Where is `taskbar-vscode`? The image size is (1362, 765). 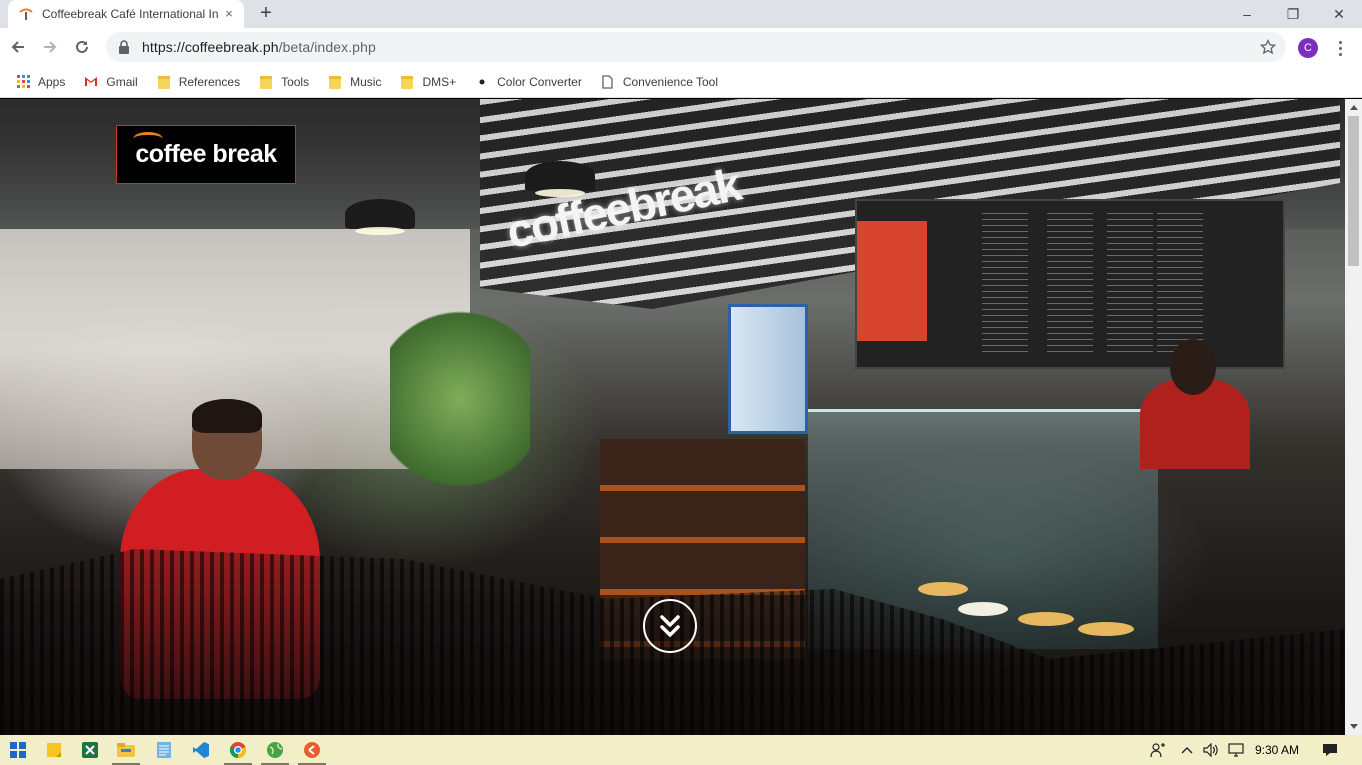
taskbar-vscode is located at coordinates (201, 750).